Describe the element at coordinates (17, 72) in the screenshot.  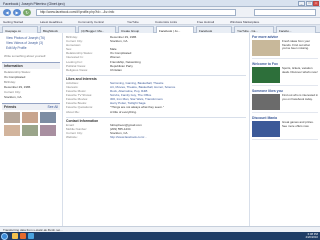
I see `info-key: Relationship Status:` at that location.